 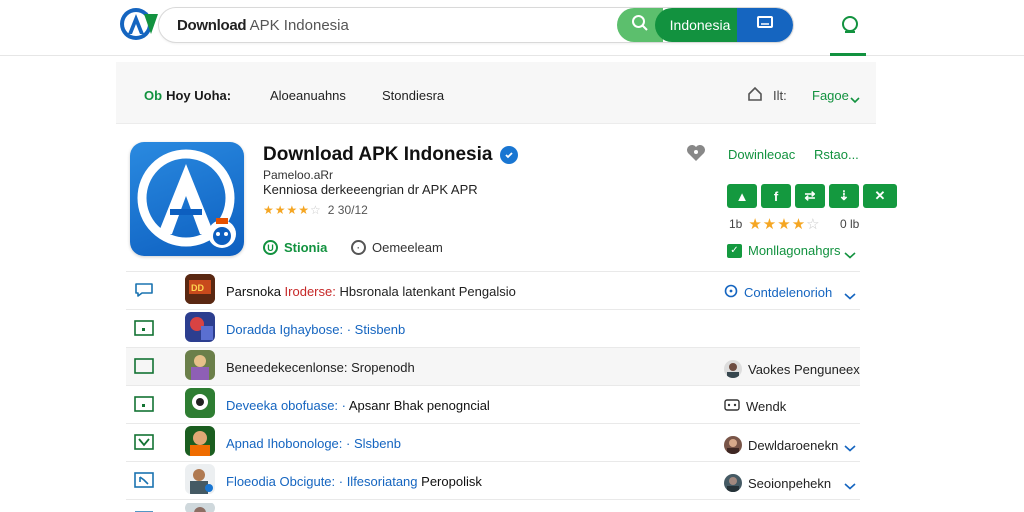 What do you see at coordinates (732, 406) in the screenshot?
I see `gamepad-icon` at bounding box center [732, 406].